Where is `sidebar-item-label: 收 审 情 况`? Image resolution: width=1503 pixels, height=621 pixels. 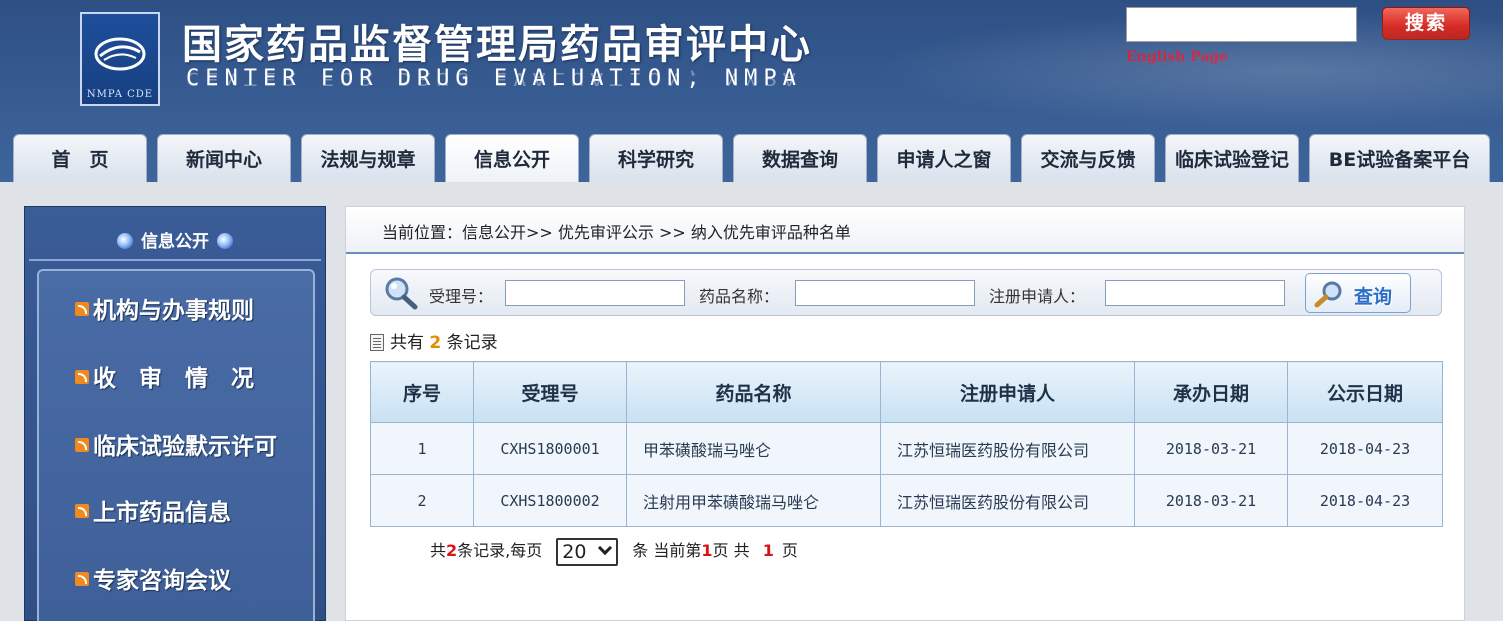
sidebar-item-label: 收 审 情 况 is located at coordinates (173, 379).